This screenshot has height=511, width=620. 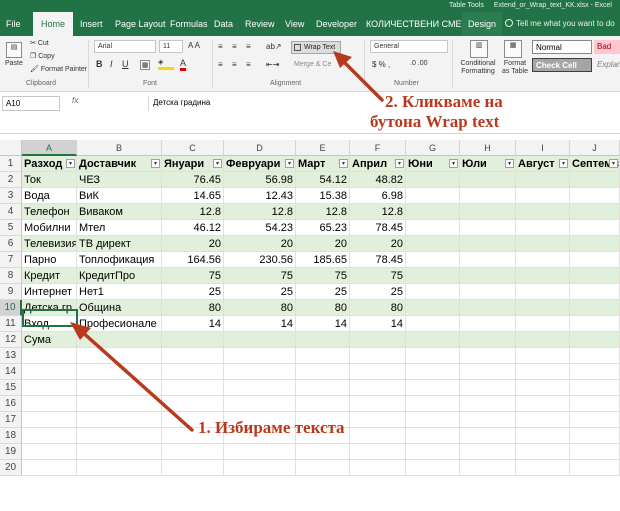 What do you see at coordinates (435, 121) in the screenshot?
I see `annotation-step2-line2: бутона Wrap text` at bounding box center [435, 121].